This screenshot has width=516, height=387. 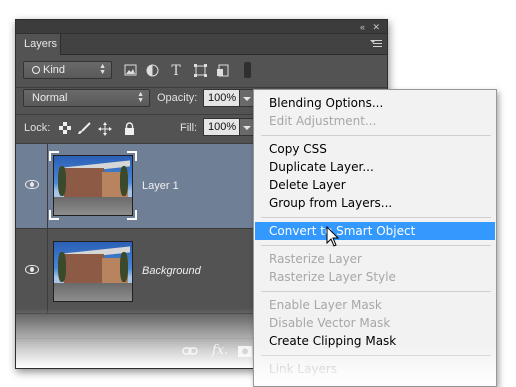 What do you see at coordinates (201, 44) in the screenshot?
I see `panel-tab-row: Layers` at bounding box center [201, 44].